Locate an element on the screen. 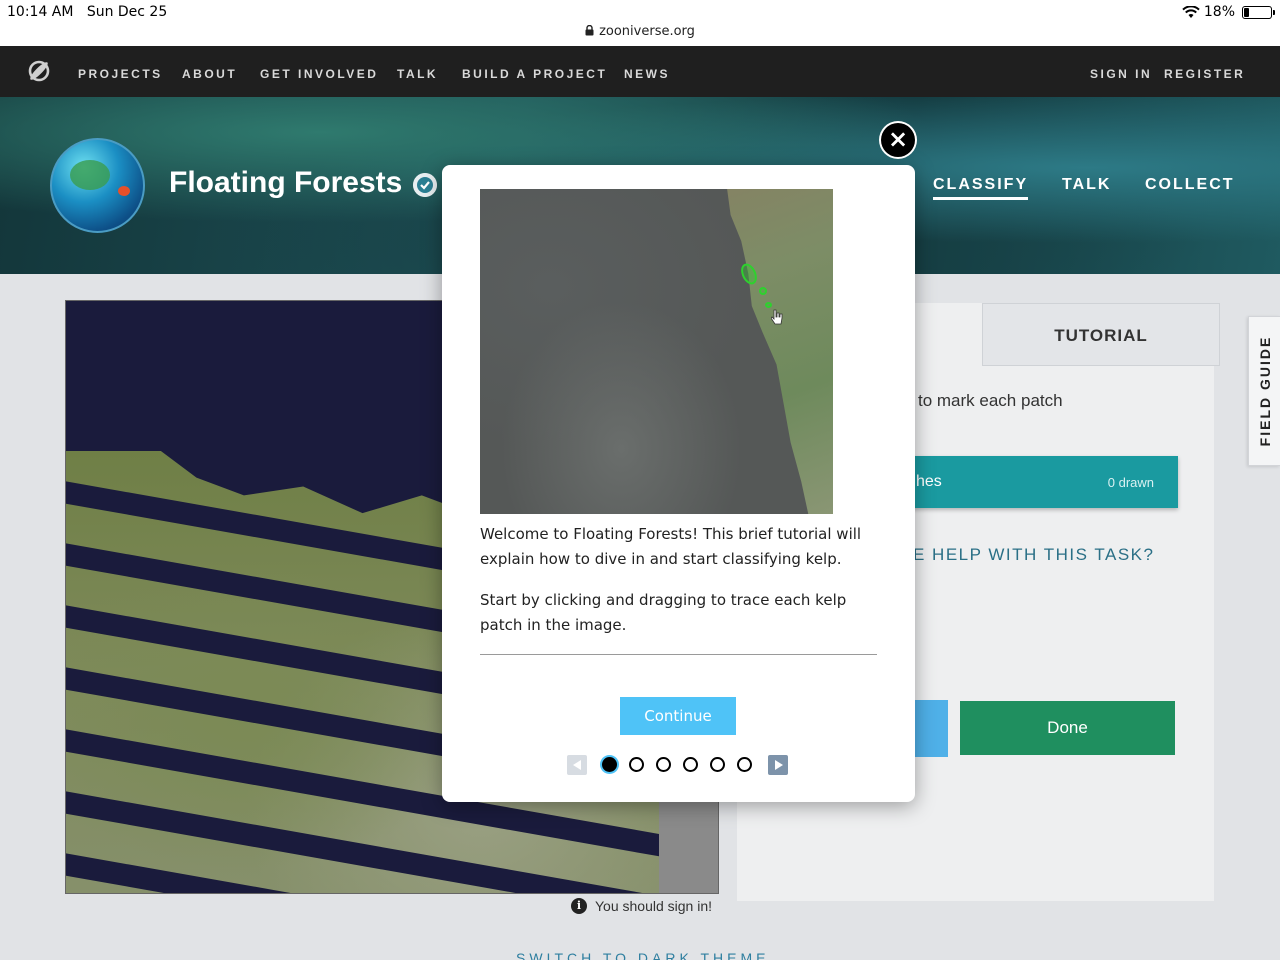  tutorial-divider is located at coordinates (678, 654).